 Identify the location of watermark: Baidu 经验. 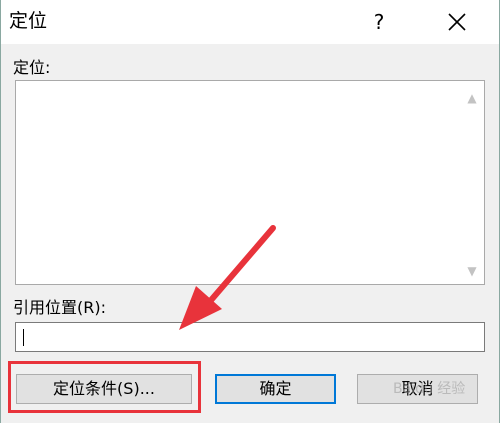
(429, 389).